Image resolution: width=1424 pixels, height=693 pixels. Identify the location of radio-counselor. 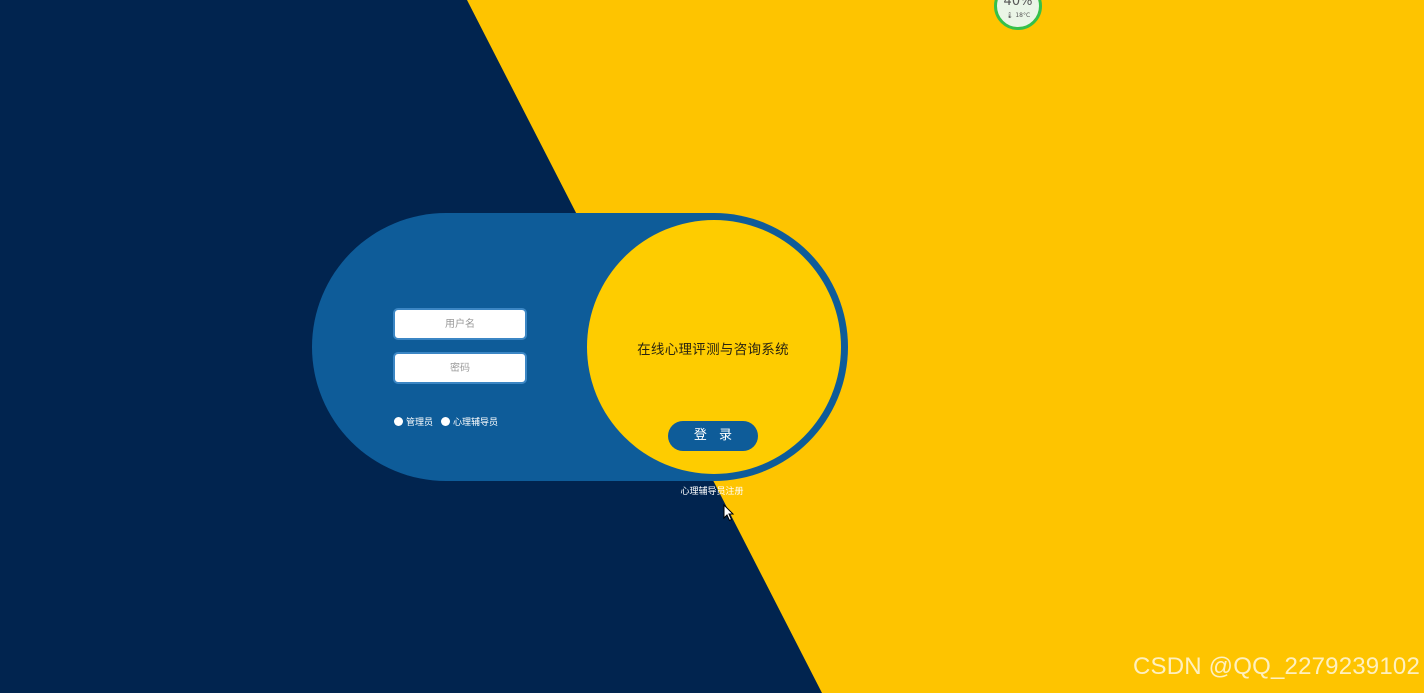
(446, 421).